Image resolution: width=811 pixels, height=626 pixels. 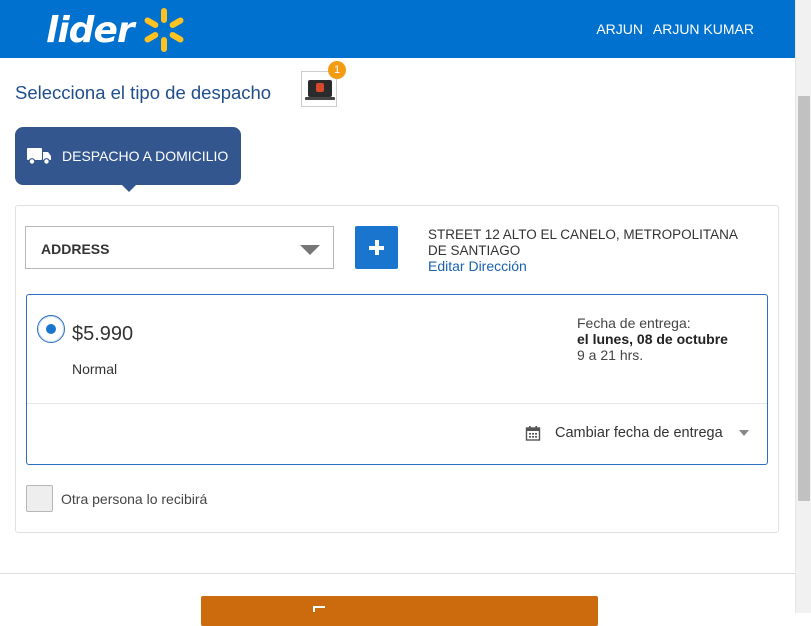 What do you see at coordinates (319, 609) in the screenshot?
I see `cart-icon` at bounding box center [319, 609].